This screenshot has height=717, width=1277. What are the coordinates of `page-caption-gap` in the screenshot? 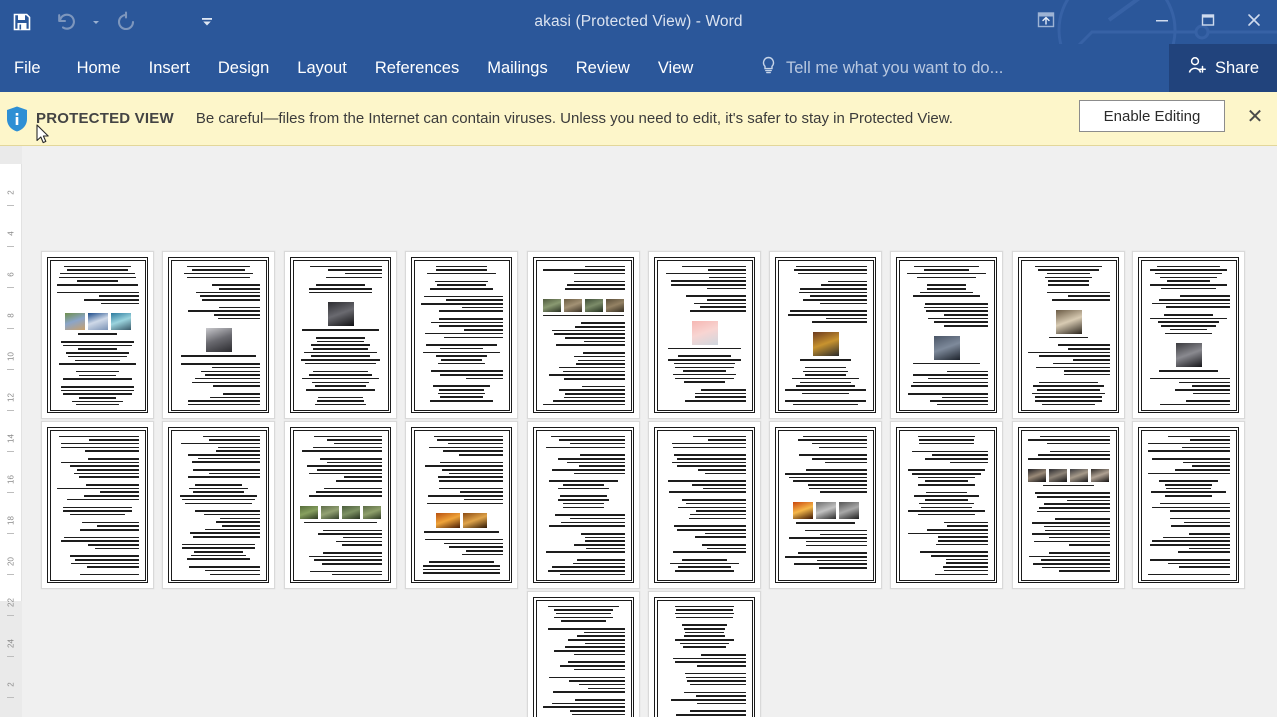 It's located at (947, 369).